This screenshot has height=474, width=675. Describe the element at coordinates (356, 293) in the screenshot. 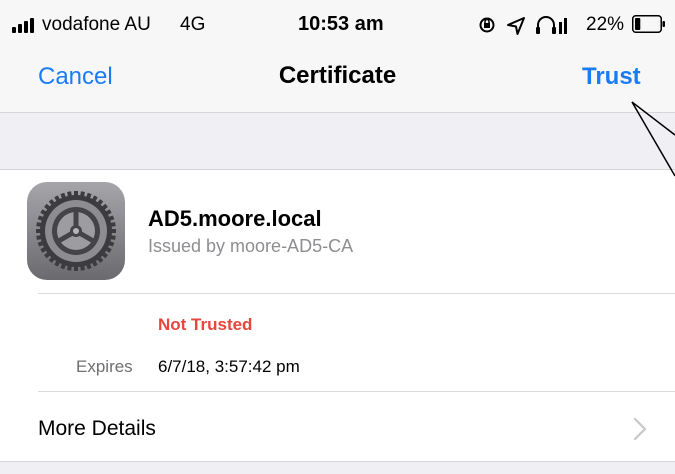

I see `divider` at that location.